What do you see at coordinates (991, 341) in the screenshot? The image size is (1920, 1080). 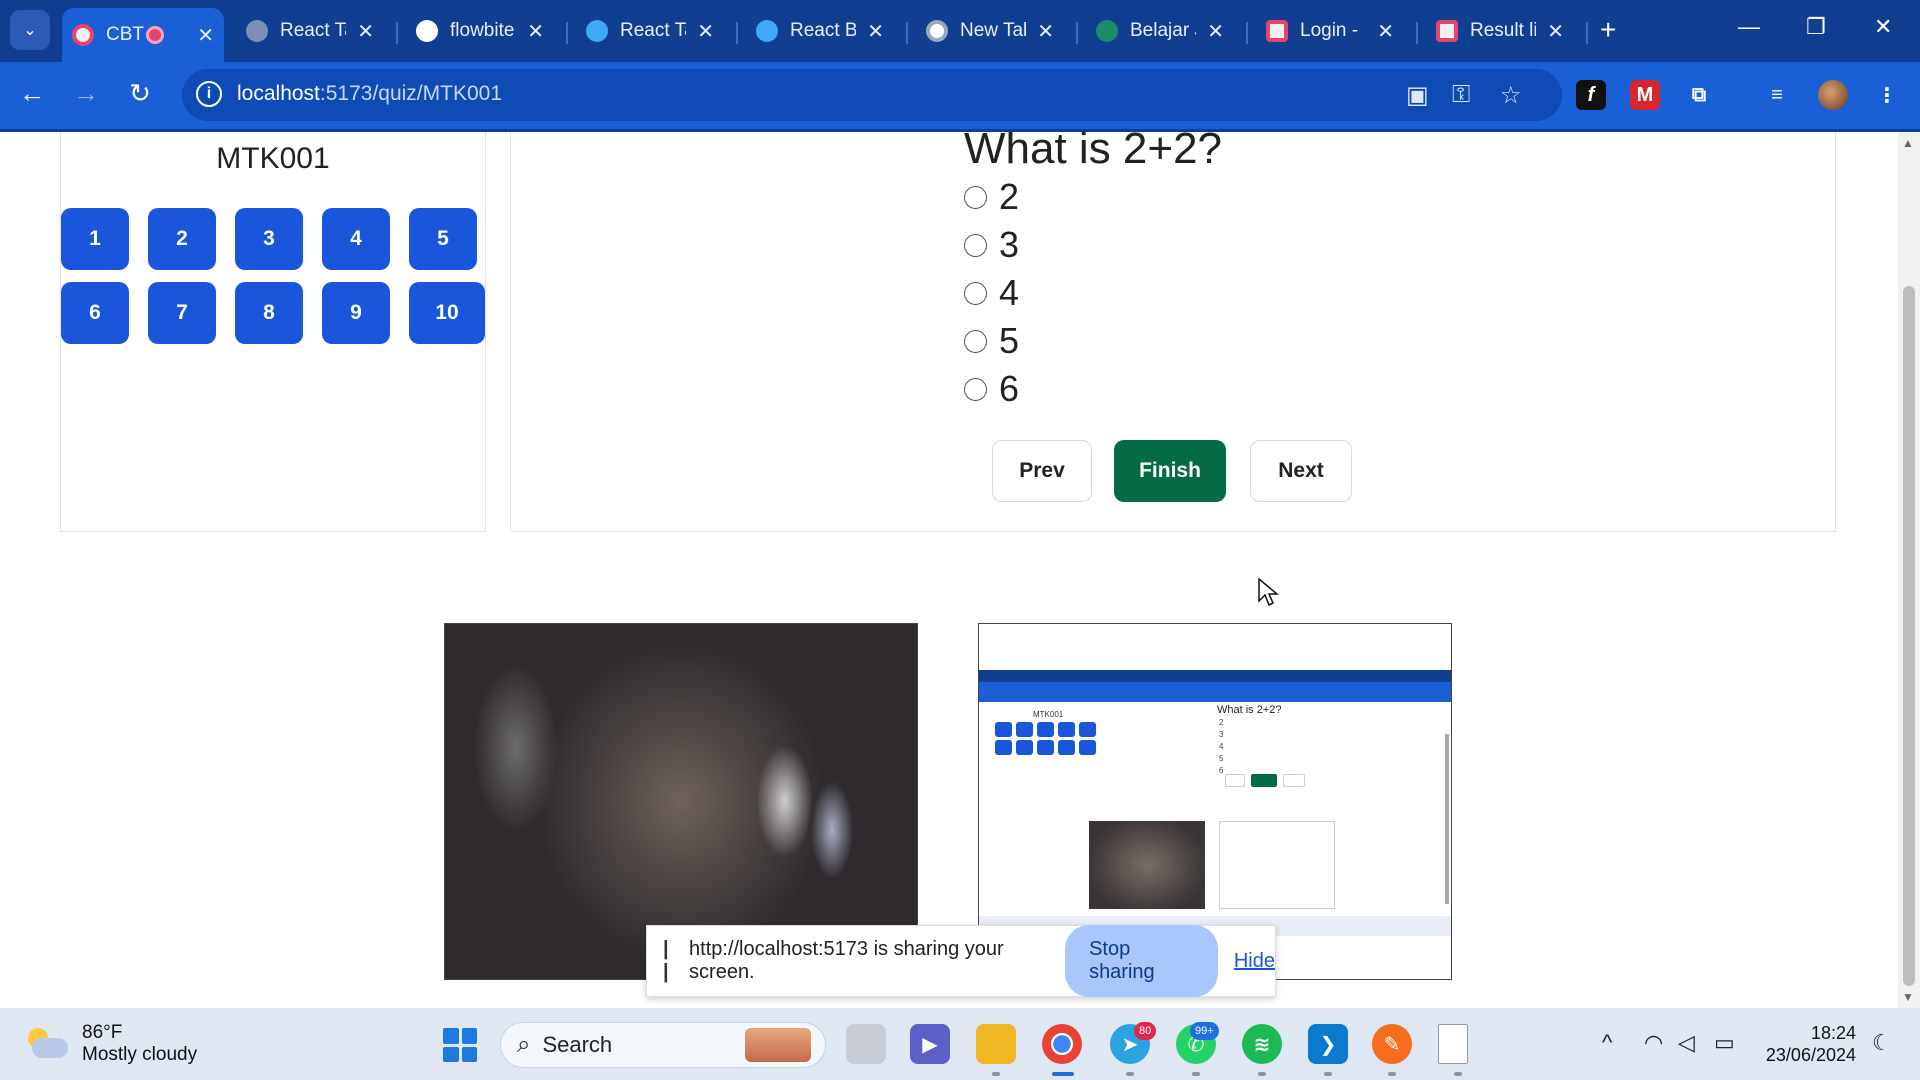 I see `answer-option-4: 5` at bounding box center [991, 341].